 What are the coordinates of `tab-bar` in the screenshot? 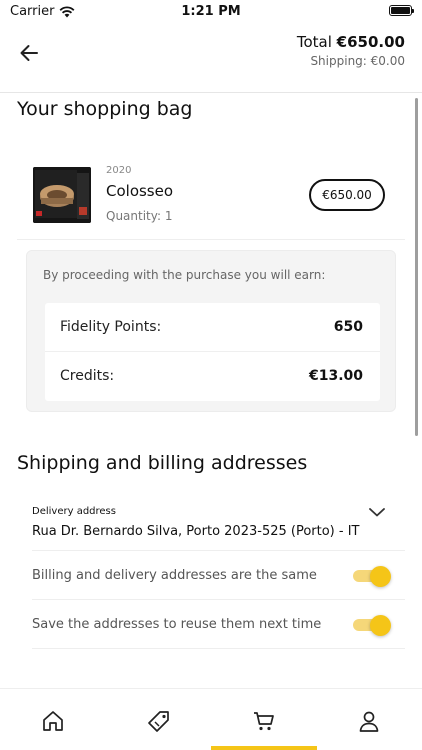 It's located at (211, 719).